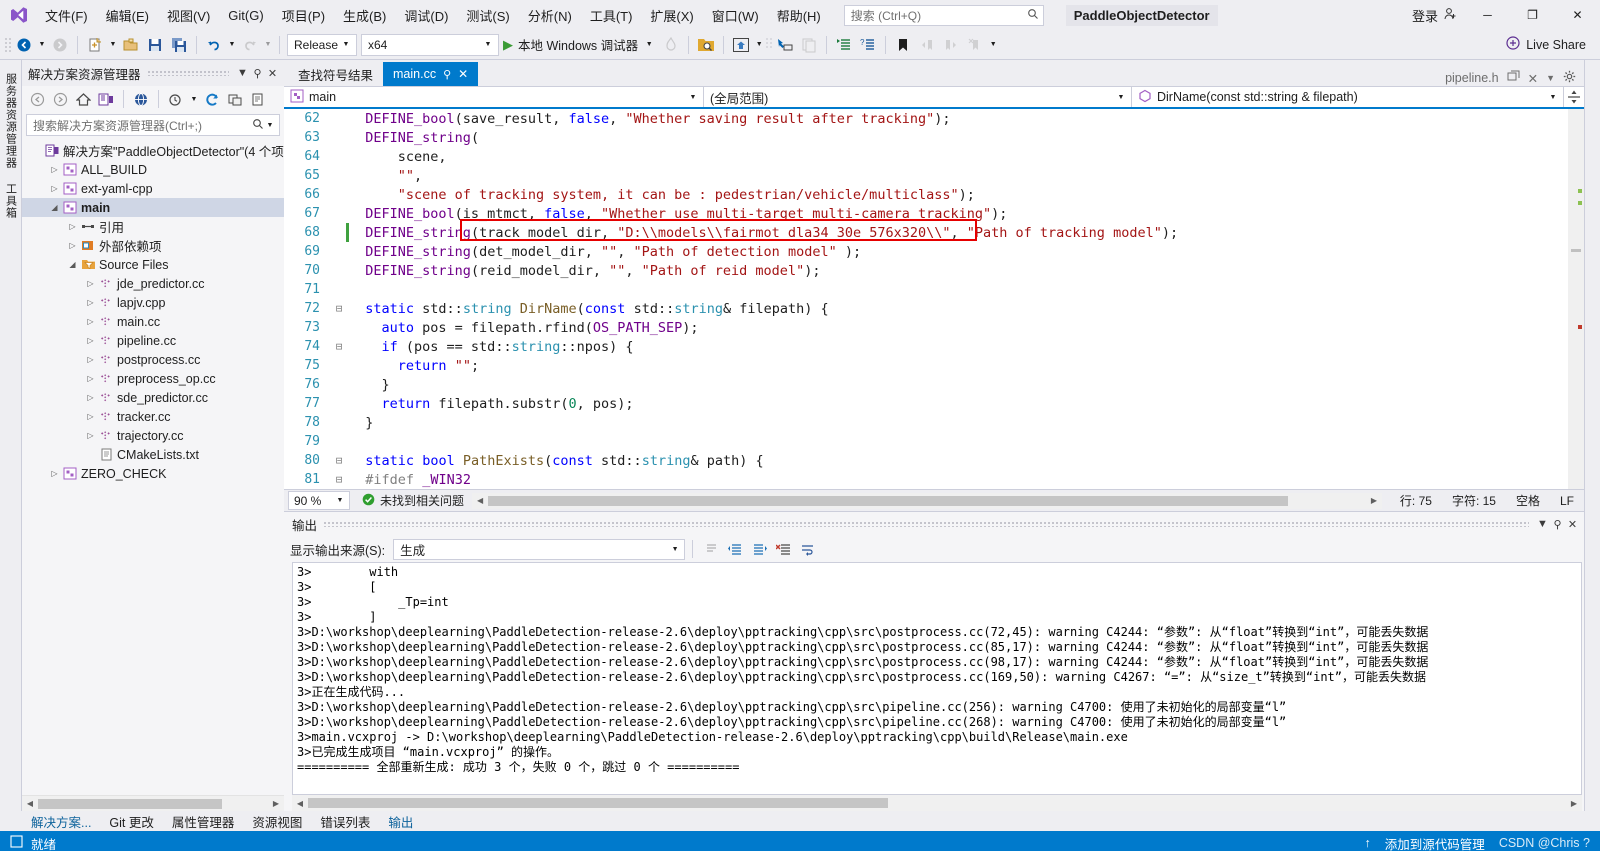 The width and height of the screenshot is (1600, 851). I want to click on se-forward-icon, so click(60, 99).